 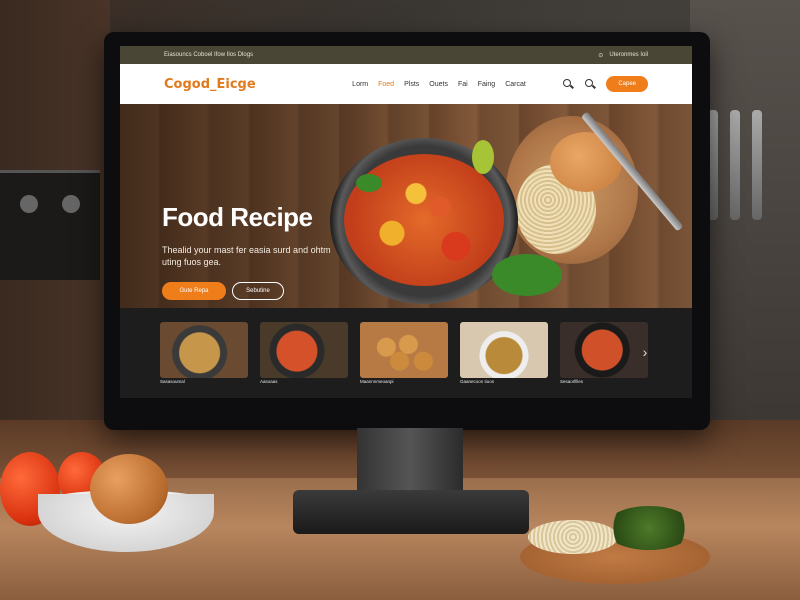 What do you see at coordinates (129, 489) in the screenshot?
I see `mango` at bounding box center [129, 489].